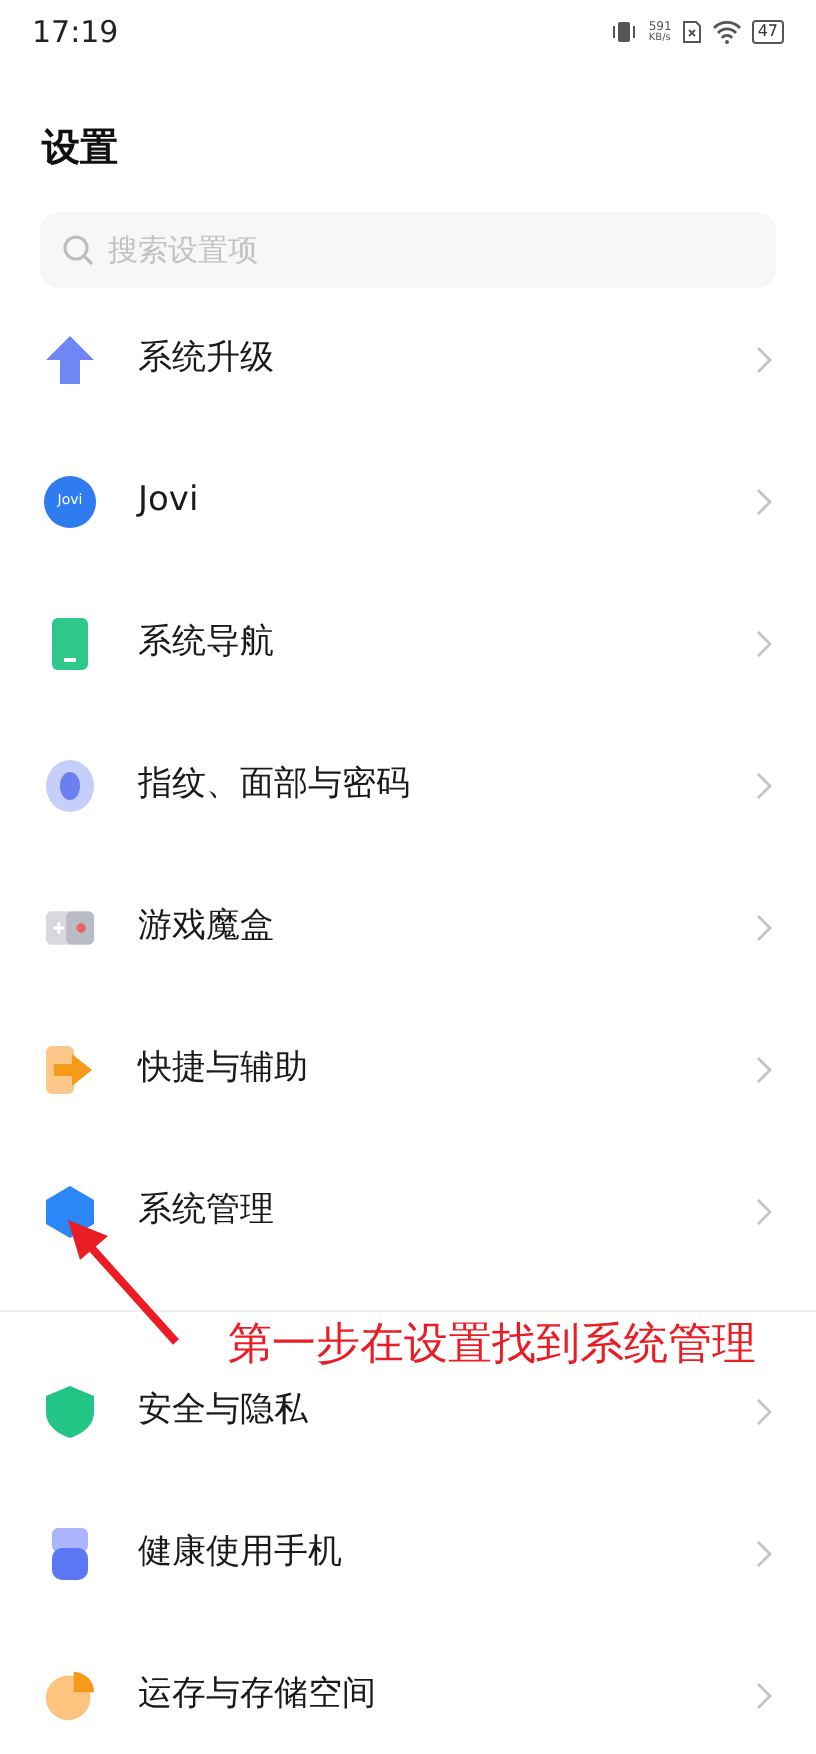 Image resolution: width=816 pixels, height=1754 pixels. What do you see at coordinates (206, 643) in the screenshot?
I see `settings-item: 系统导航` at bounding box center [206, 643].